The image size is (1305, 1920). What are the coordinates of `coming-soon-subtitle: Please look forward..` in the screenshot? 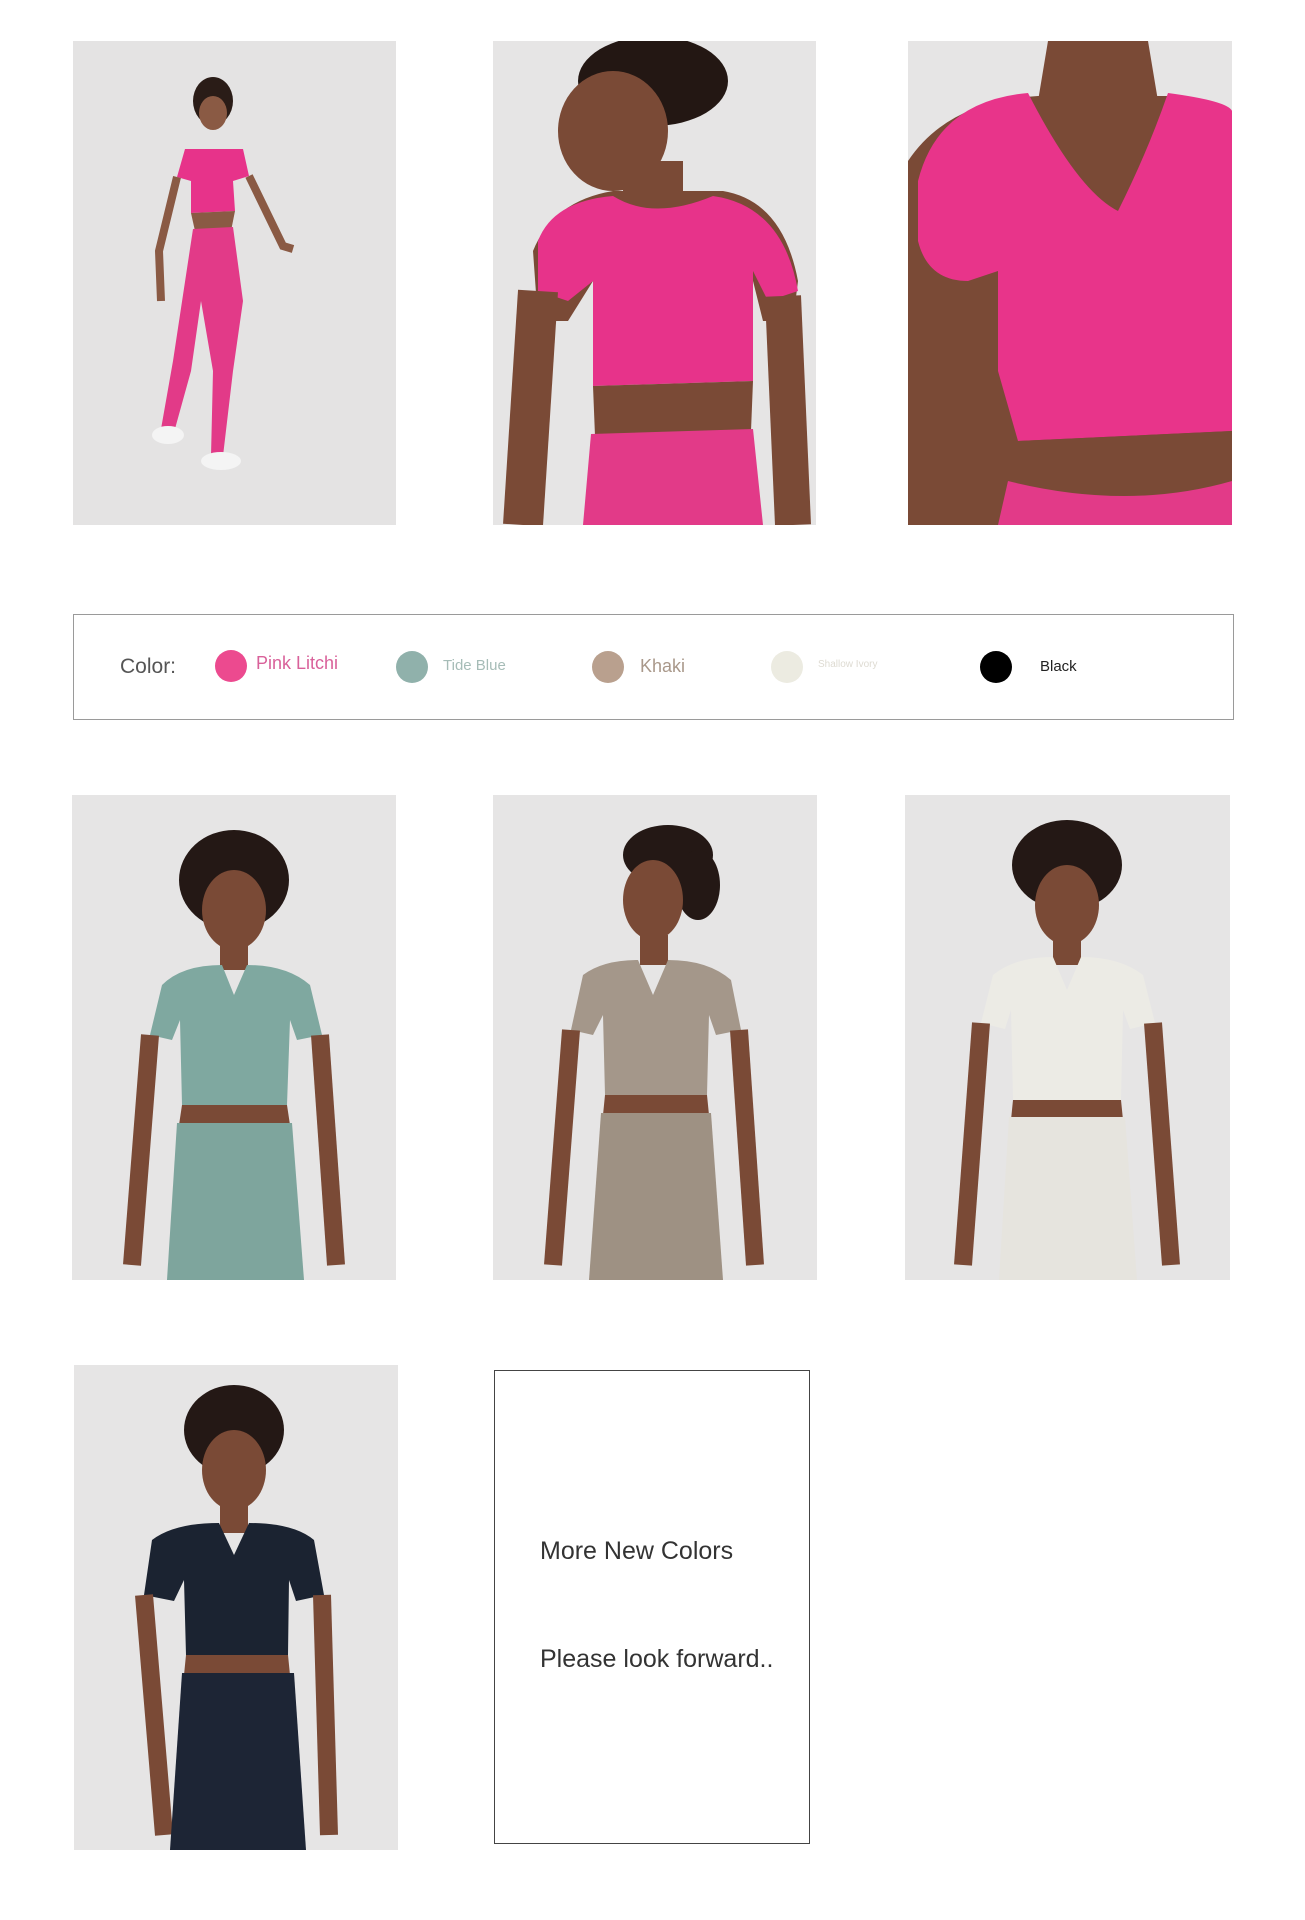 It's located at (657, 1659).